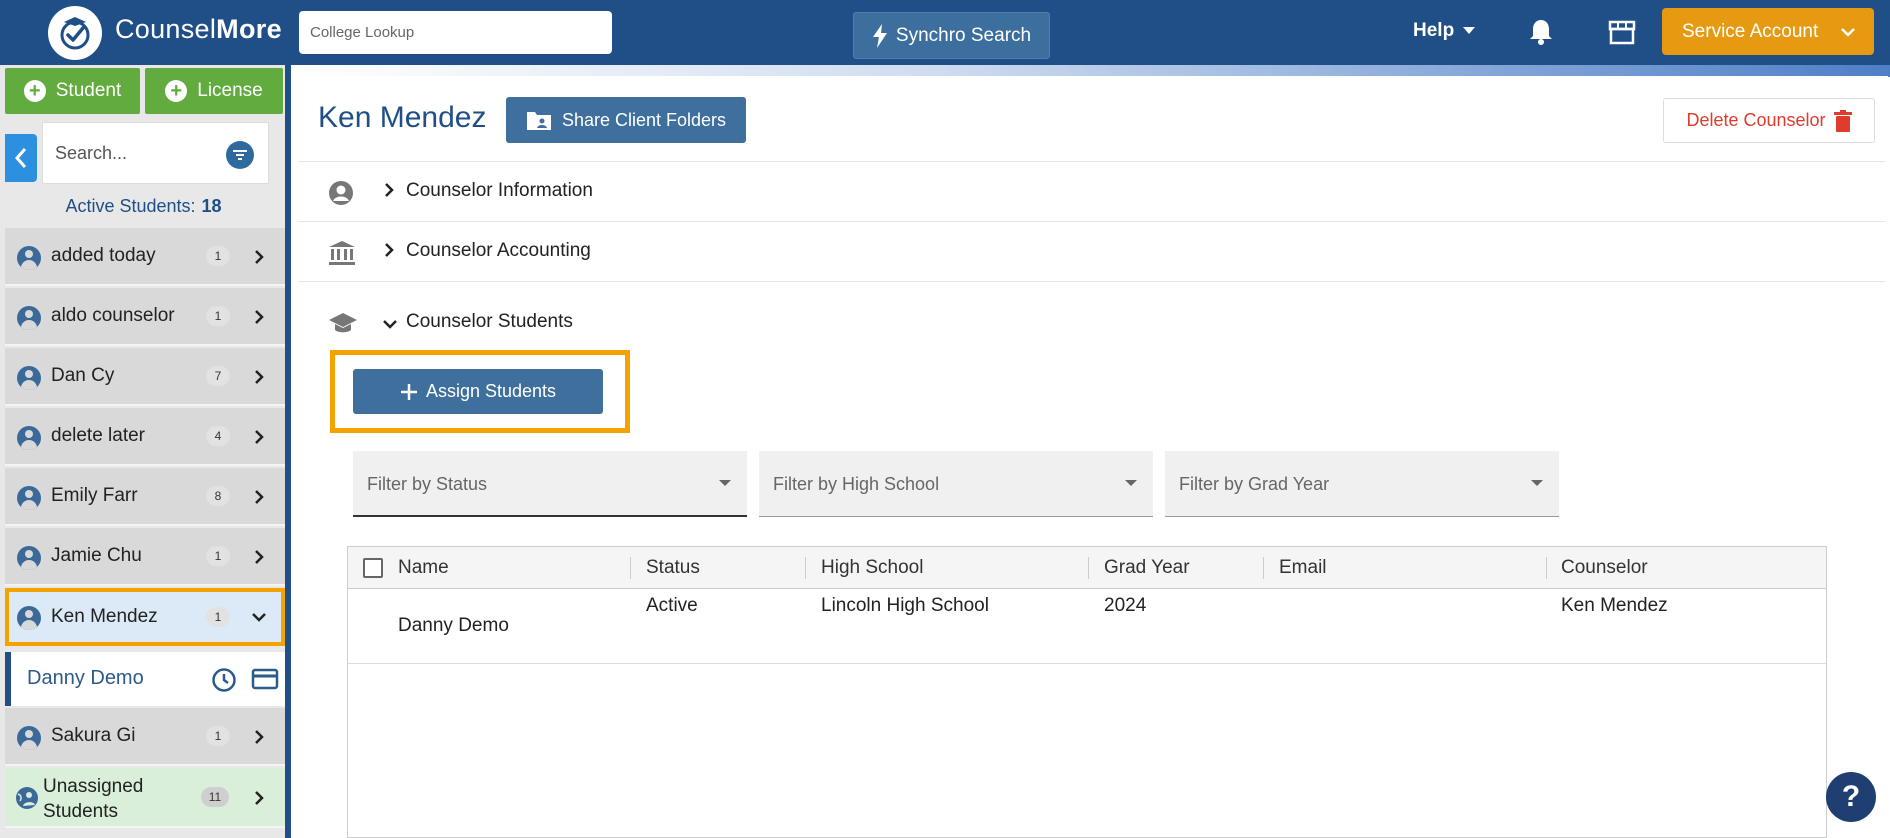  Describe the element at coordinates (1254, 484) in the screenshot. I see `filter-grad-year-label: Filter by Grad Year` at that location.